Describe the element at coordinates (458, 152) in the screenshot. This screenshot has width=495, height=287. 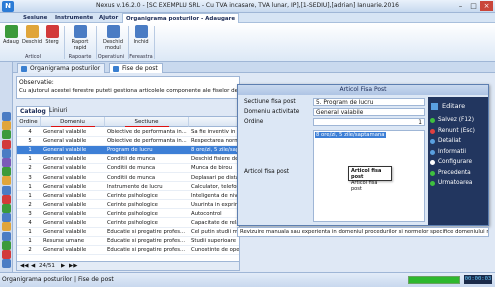
I see `informatii-button: Informatii` at that location.